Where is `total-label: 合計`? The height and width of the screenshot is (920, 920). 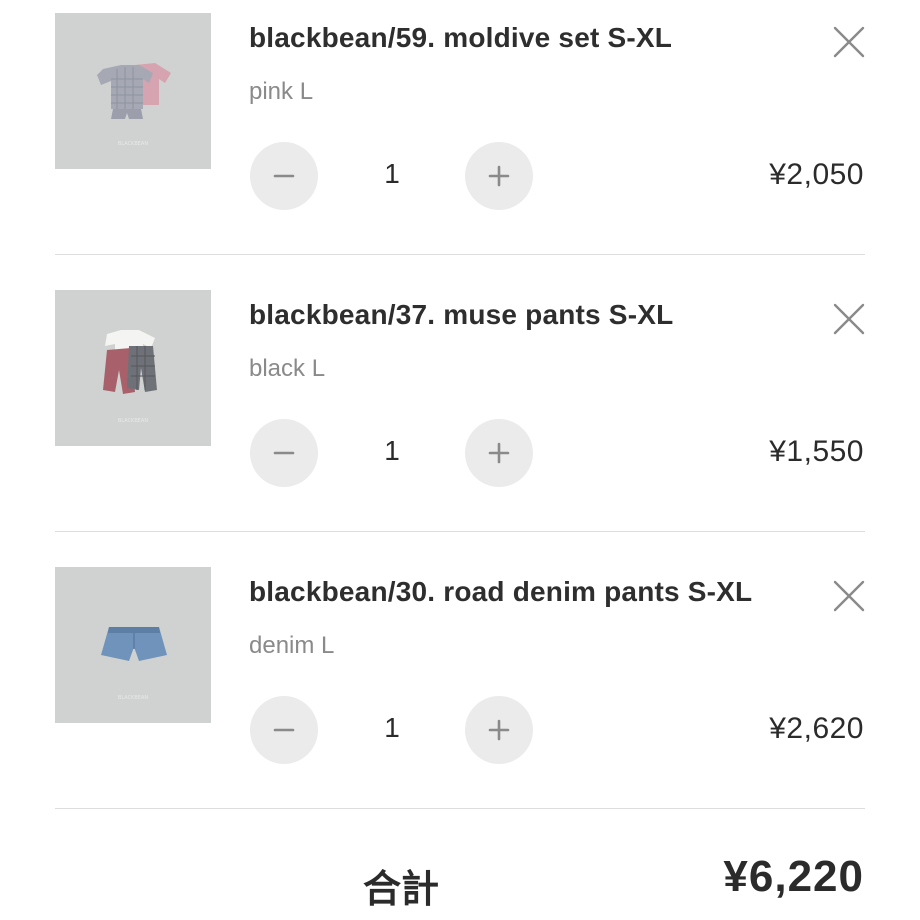
total-label: 合計 is located at coordinates (401, 889).